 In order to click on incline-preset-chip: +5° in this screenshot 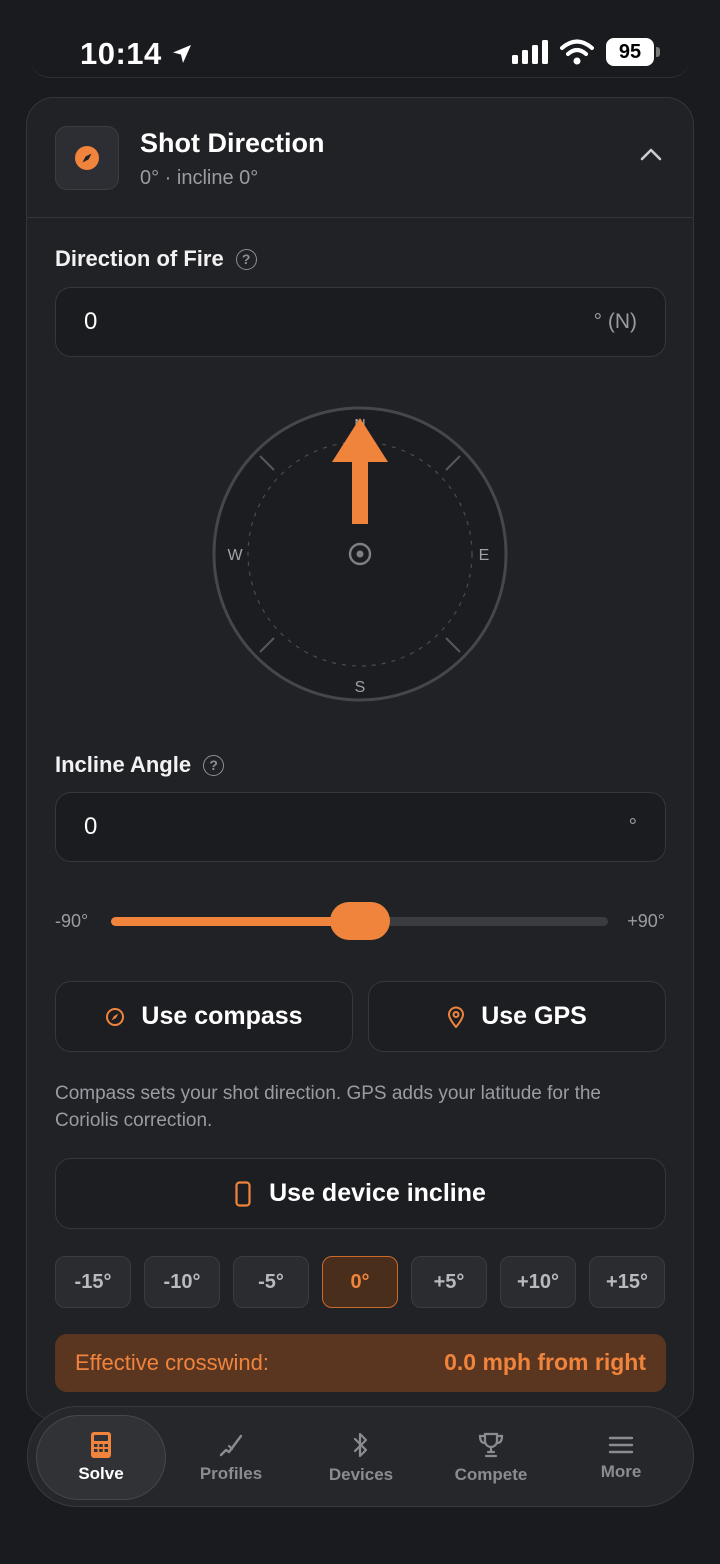, I will do `click(449, 1282)`.